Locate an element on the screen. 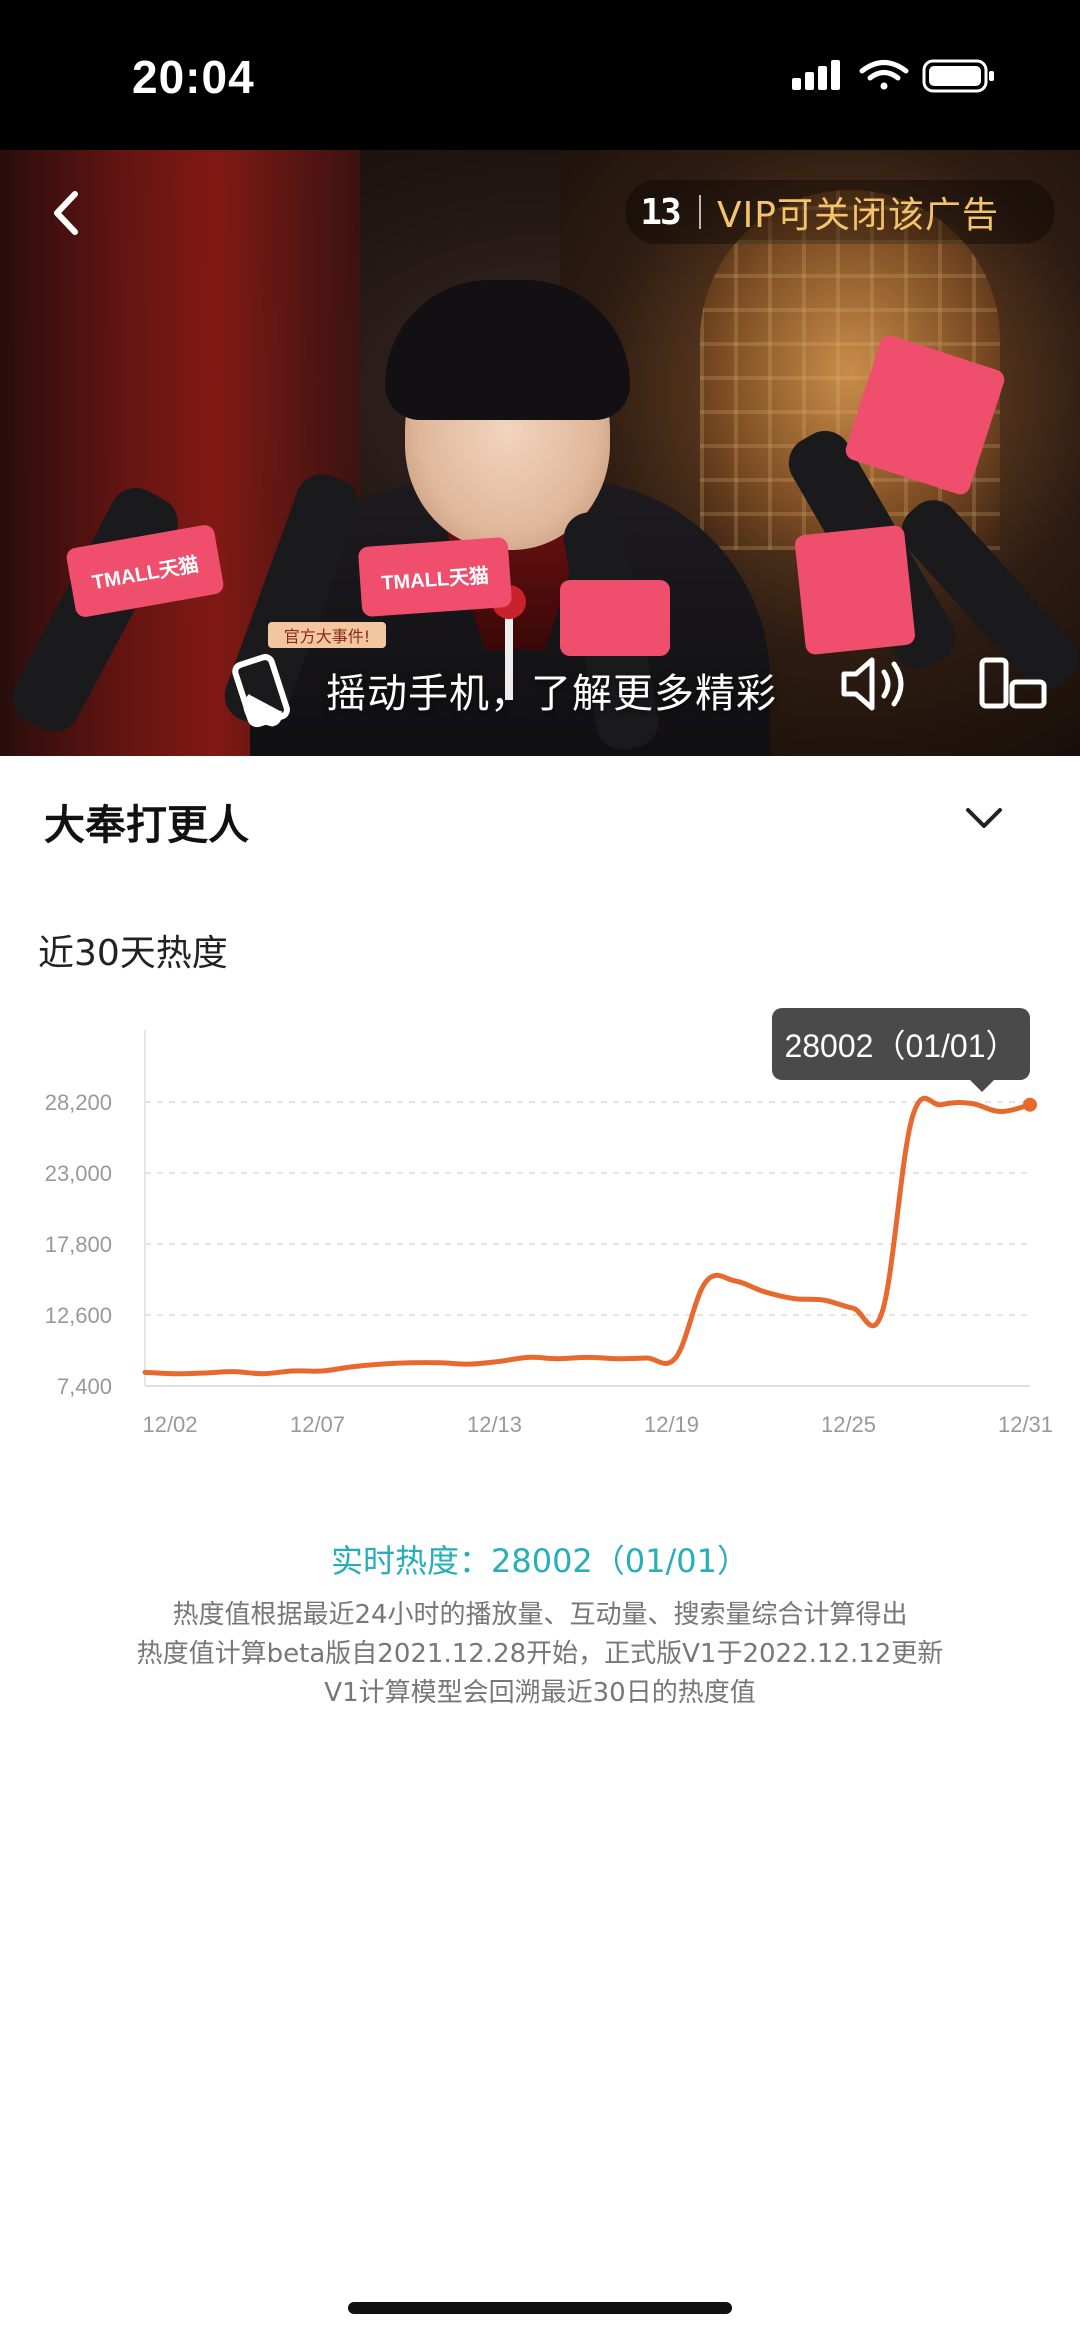  shake-prompt-text: 摇动手机，了解更多精彩 is located at coordinates (551, 694).